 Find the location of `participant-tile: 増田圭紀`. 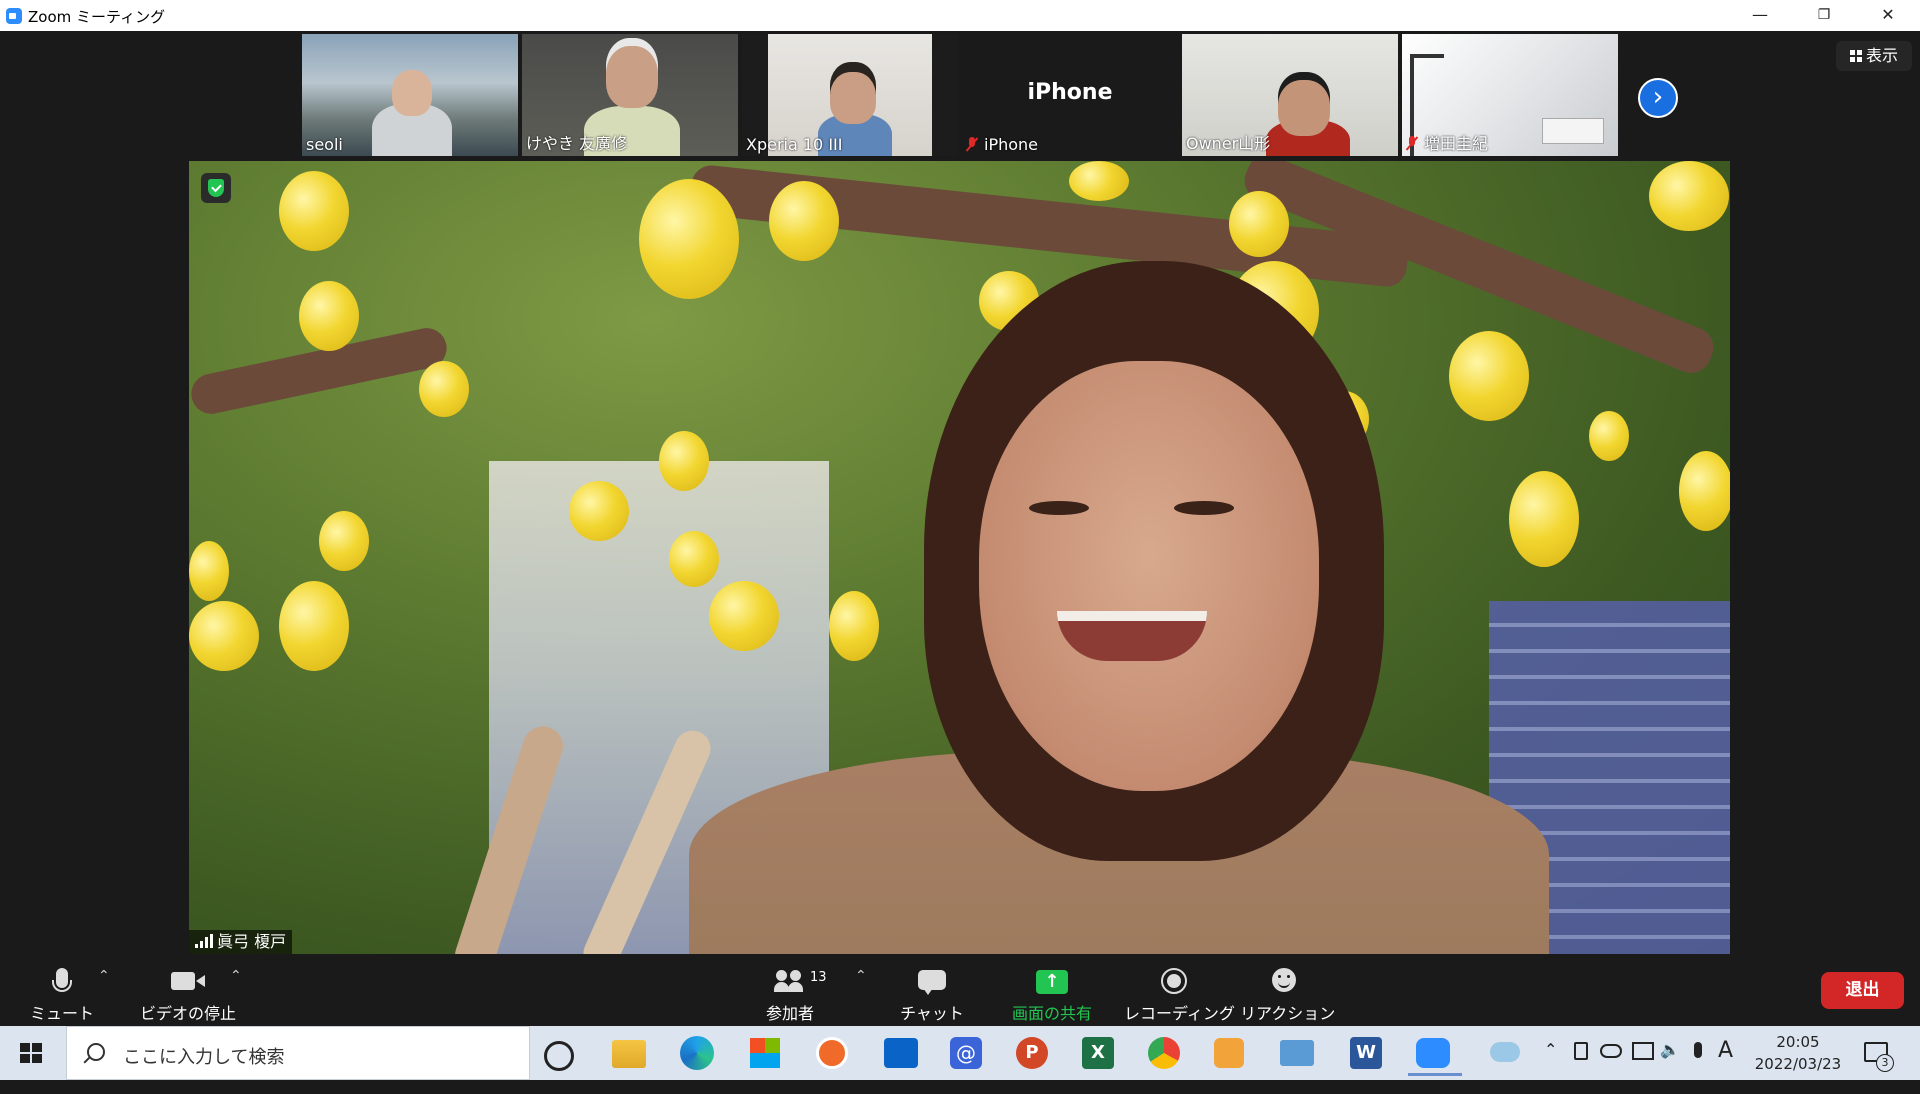

participant-tile: 増田圭紀 is located at coordinates (1510, 95).